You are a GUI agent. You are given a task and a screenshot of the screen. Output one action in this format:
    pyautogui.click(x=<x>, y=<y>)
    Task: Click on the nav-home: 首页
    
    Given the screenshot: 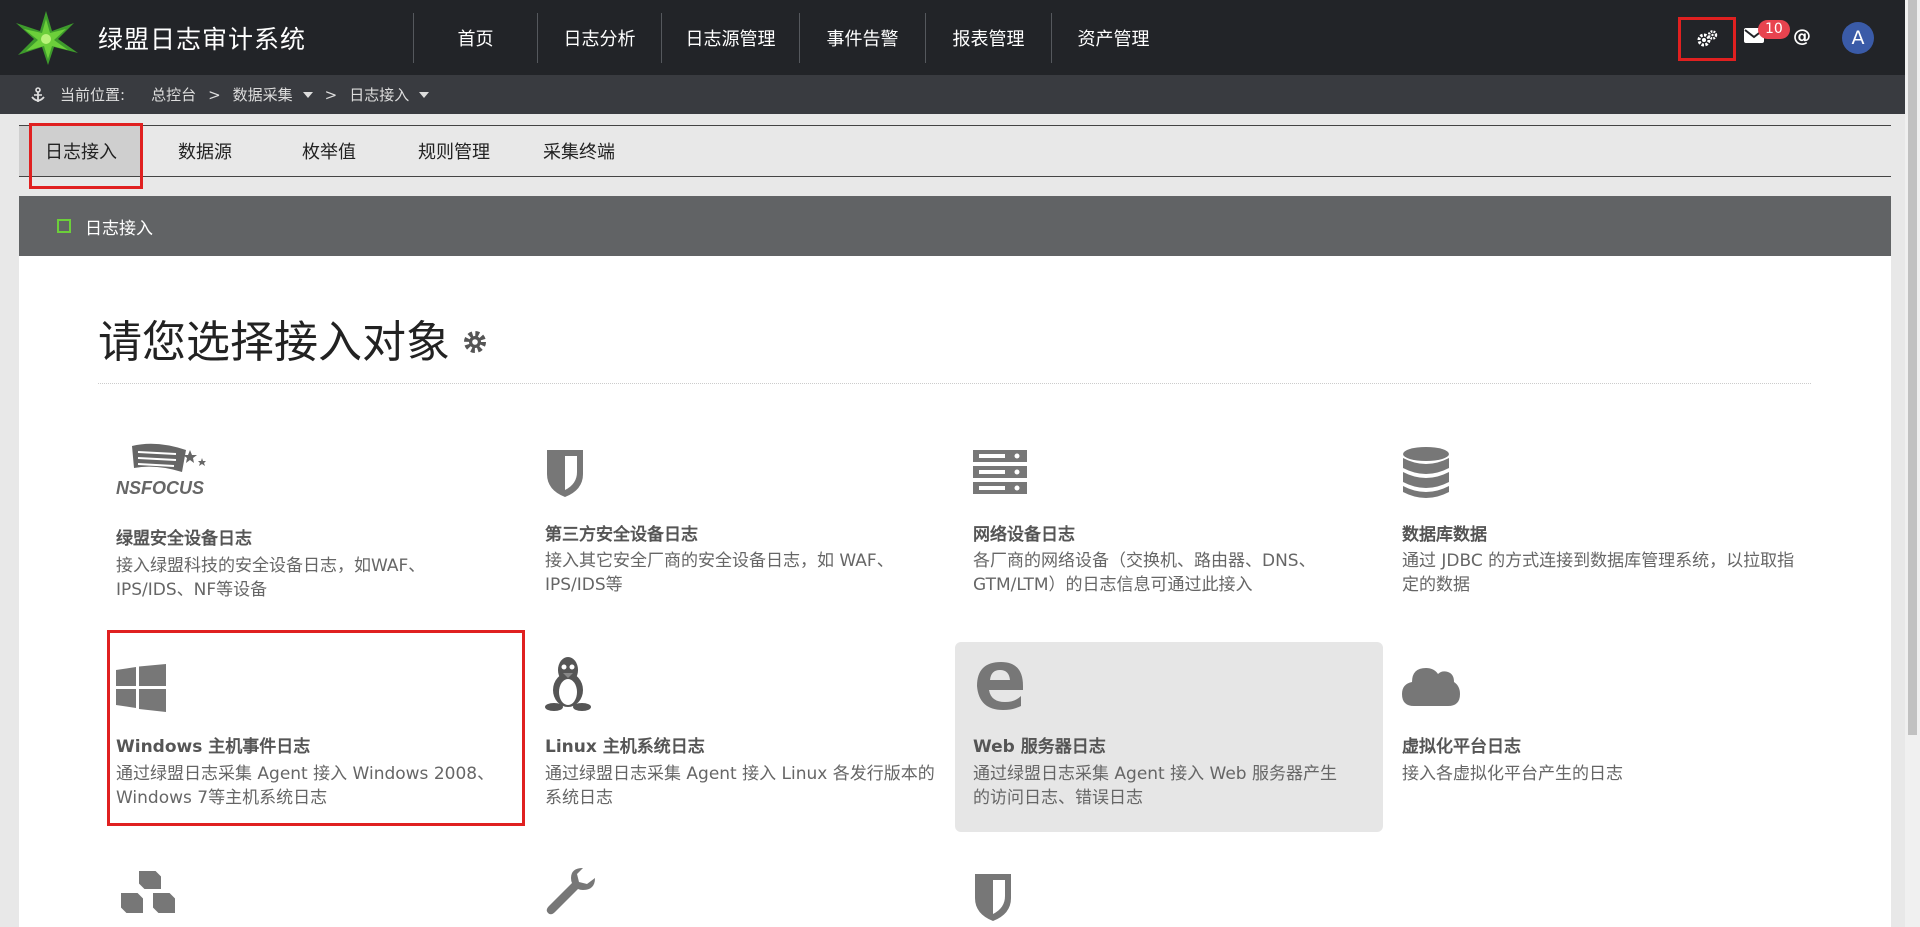 What is the action you would take?
    pyautogui.click(x=475, y=37)
    